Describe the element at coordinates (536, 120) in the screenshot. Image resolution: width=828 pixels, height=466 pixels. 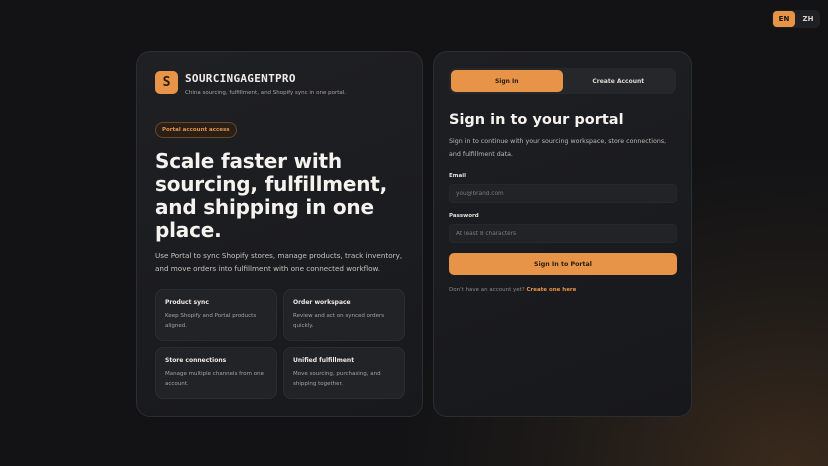
I see `form-title: Sign in to your portal` at that location.